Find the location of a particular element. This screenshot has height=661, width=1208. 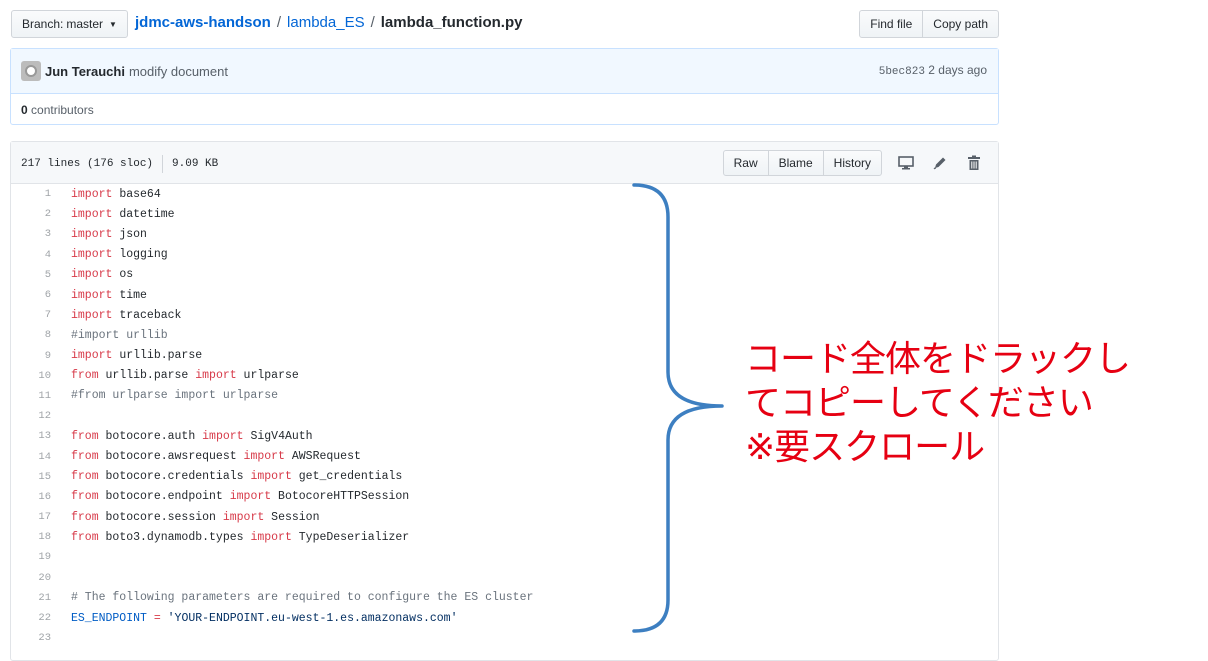

breadcrumb-dir-link: lambda_ES is located at coordinates (326, 22).